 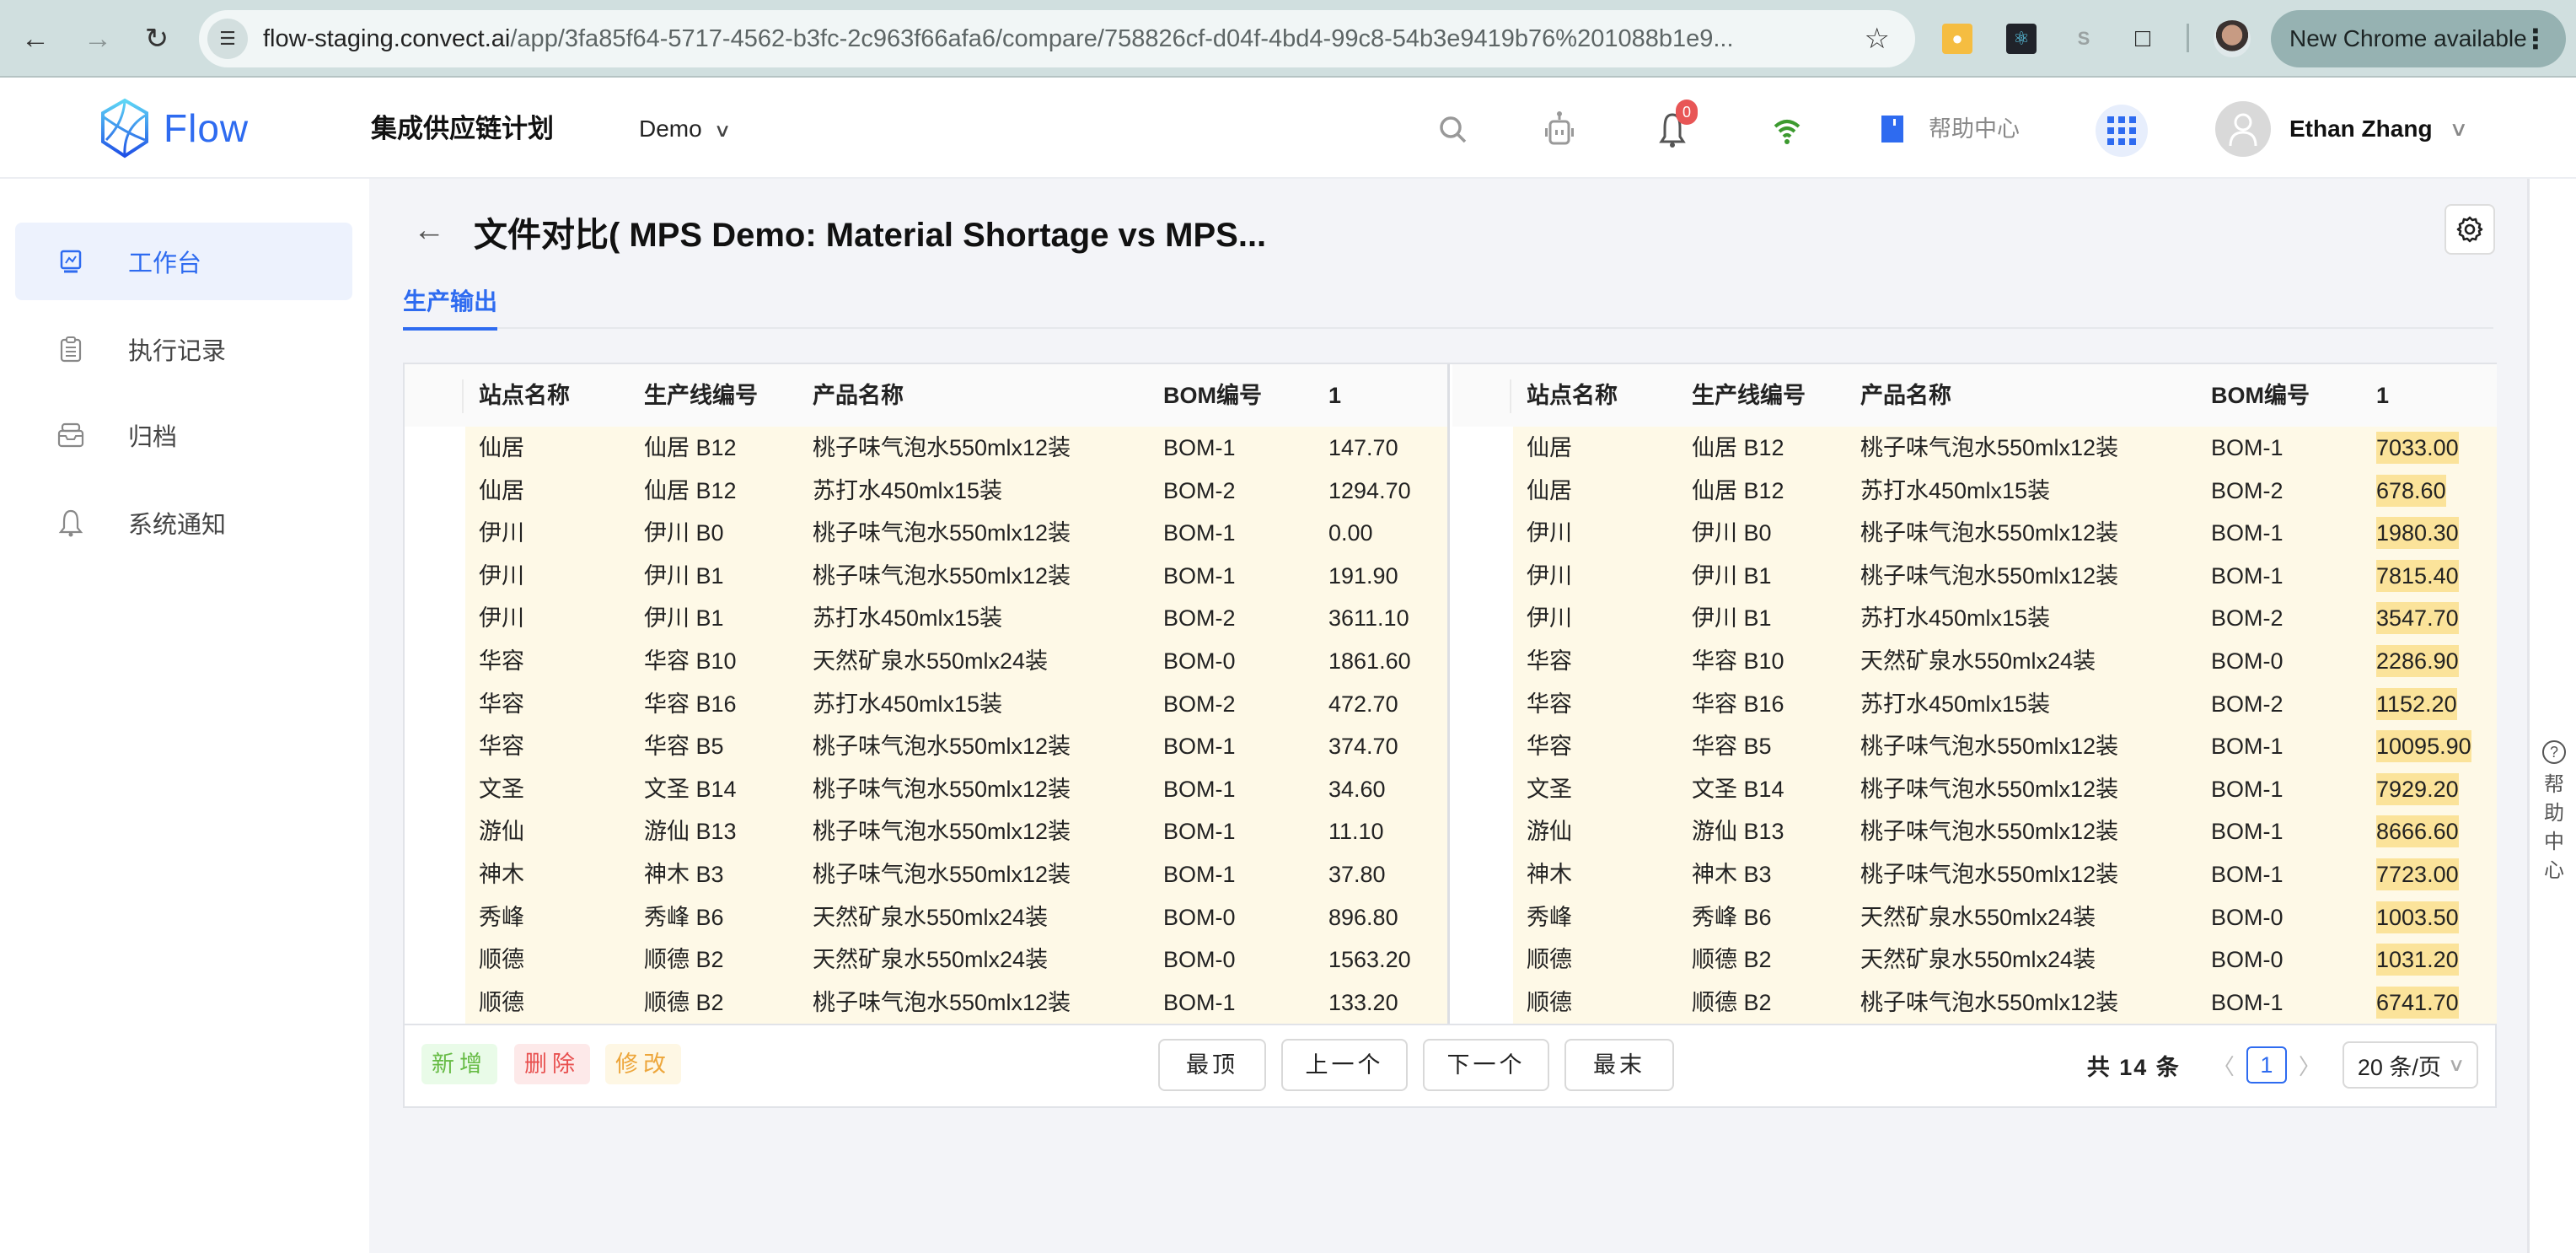 I want to click on help-rail-char: 帮, so click(x=2554, y=785).